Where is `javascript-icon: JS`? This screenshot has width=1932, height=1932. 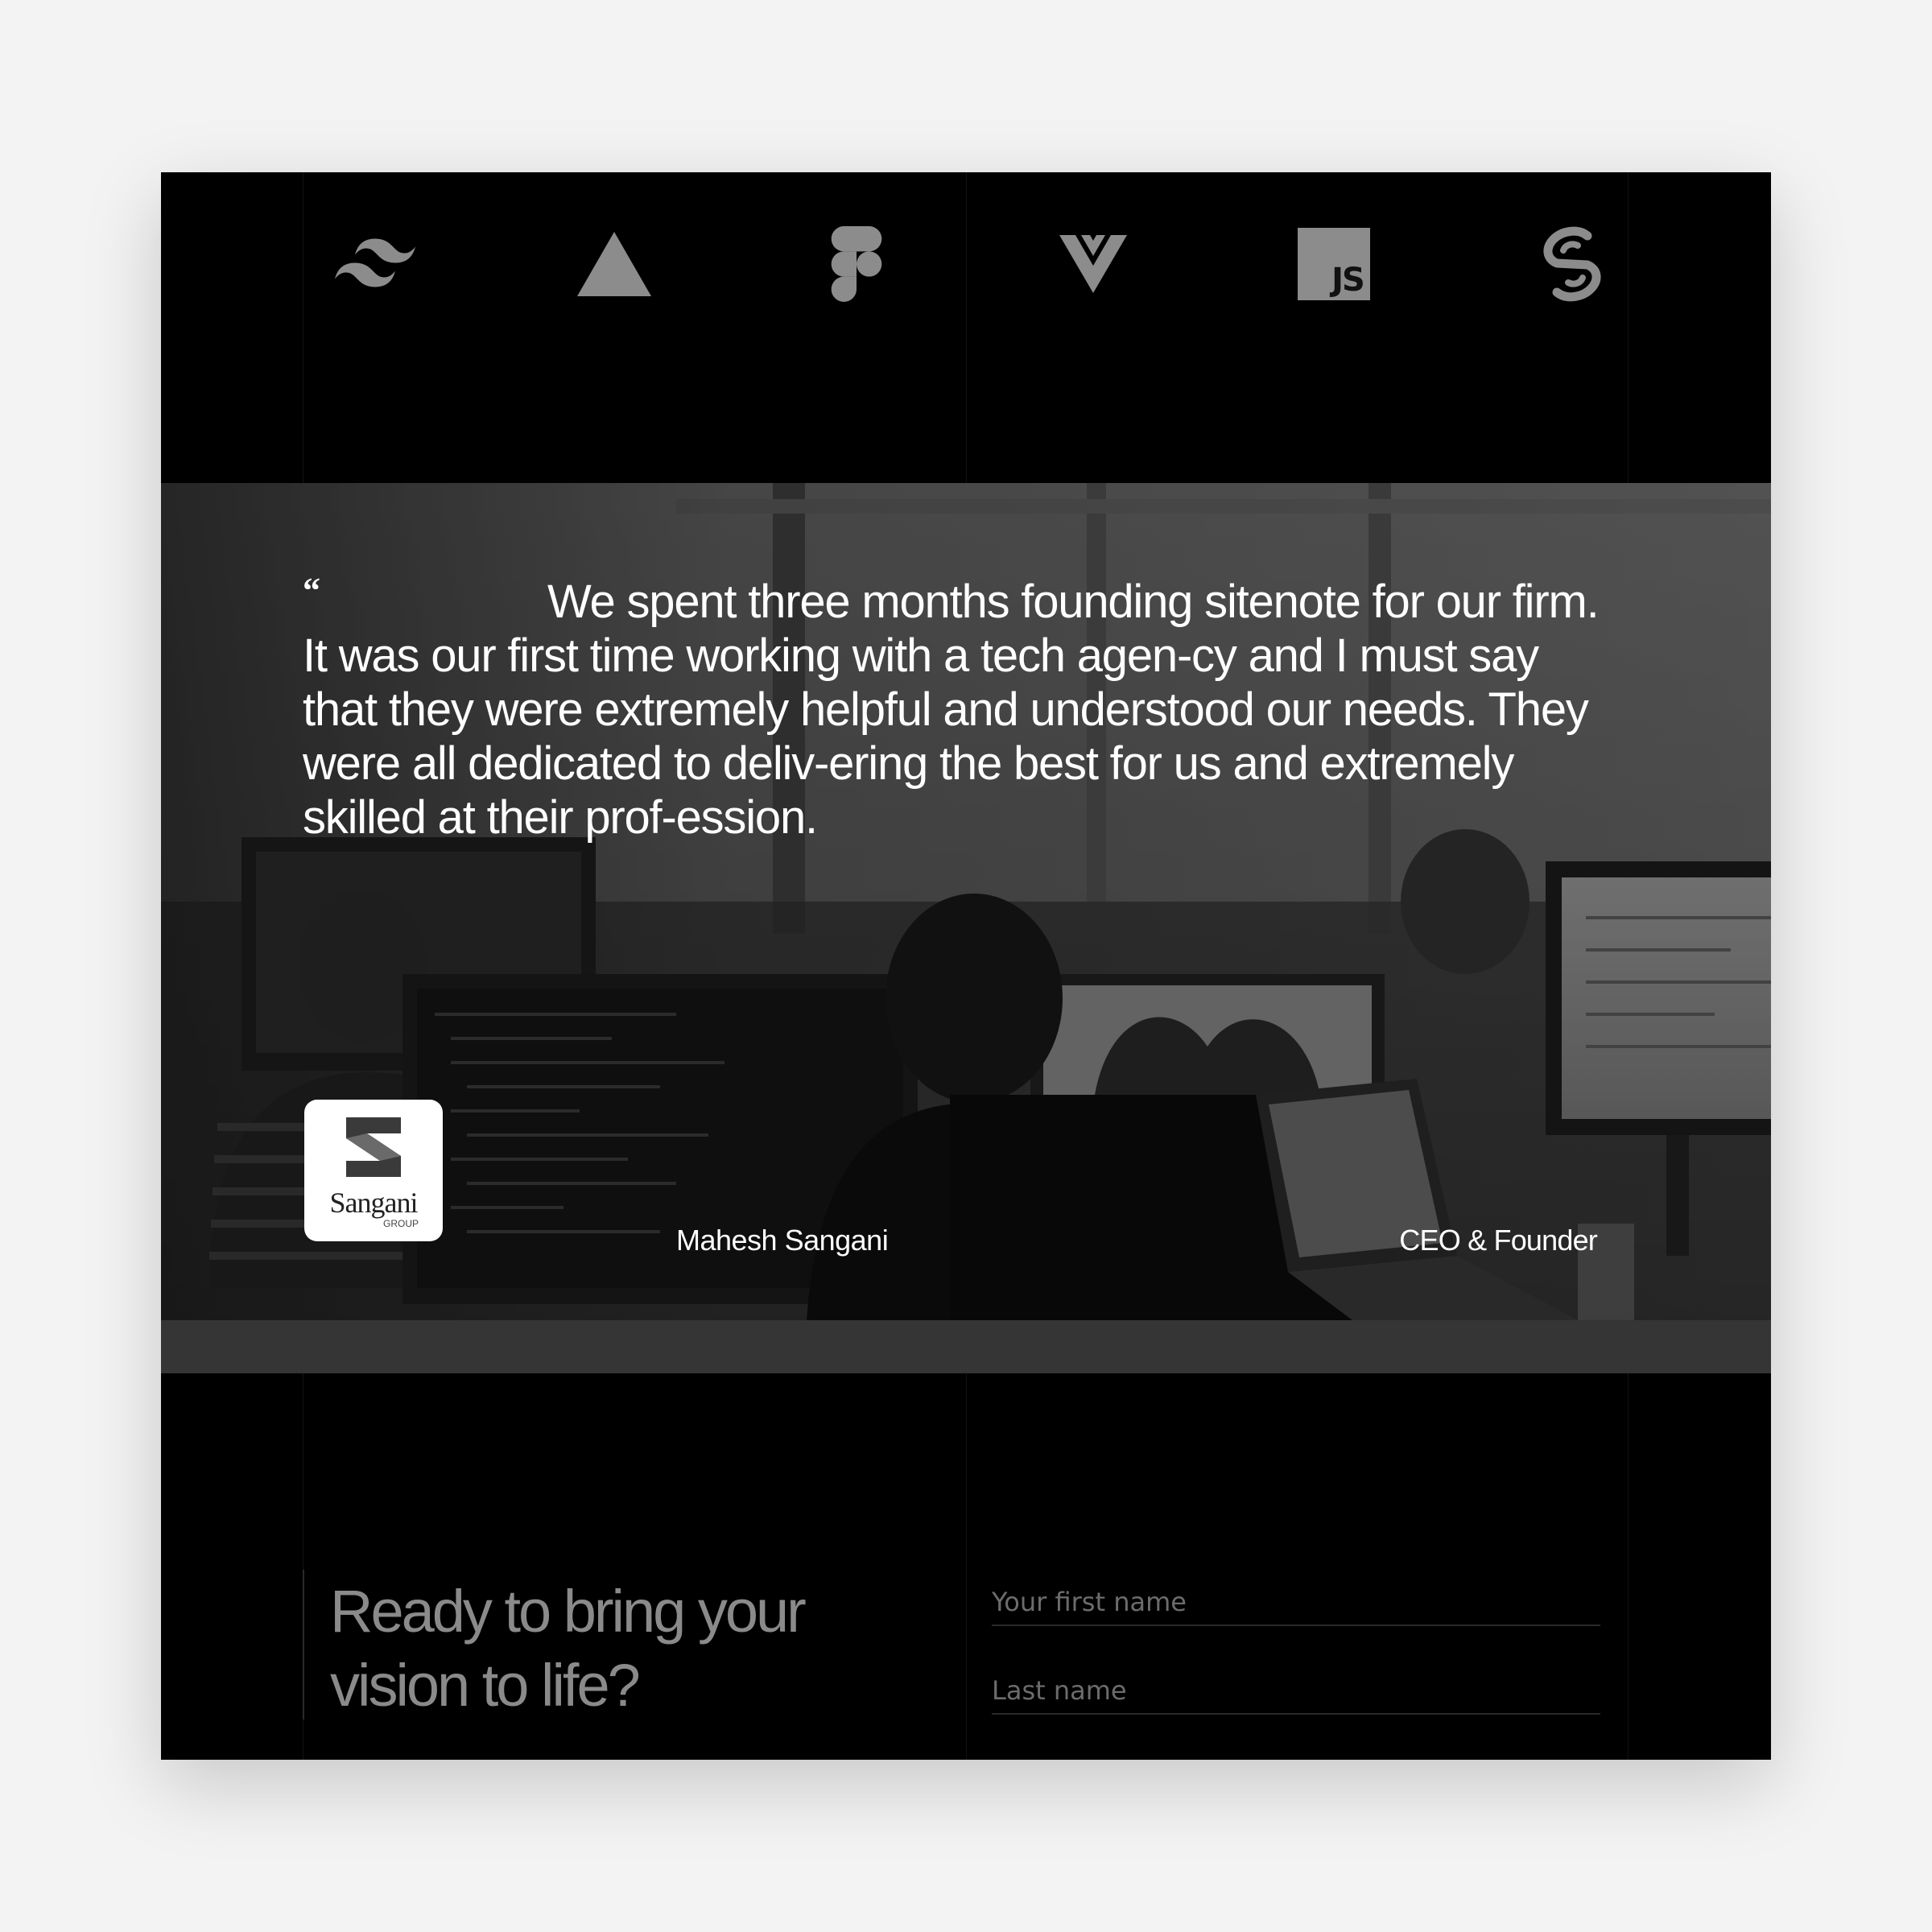
javascript-icon: JS is located at coordinates (1334, 264).